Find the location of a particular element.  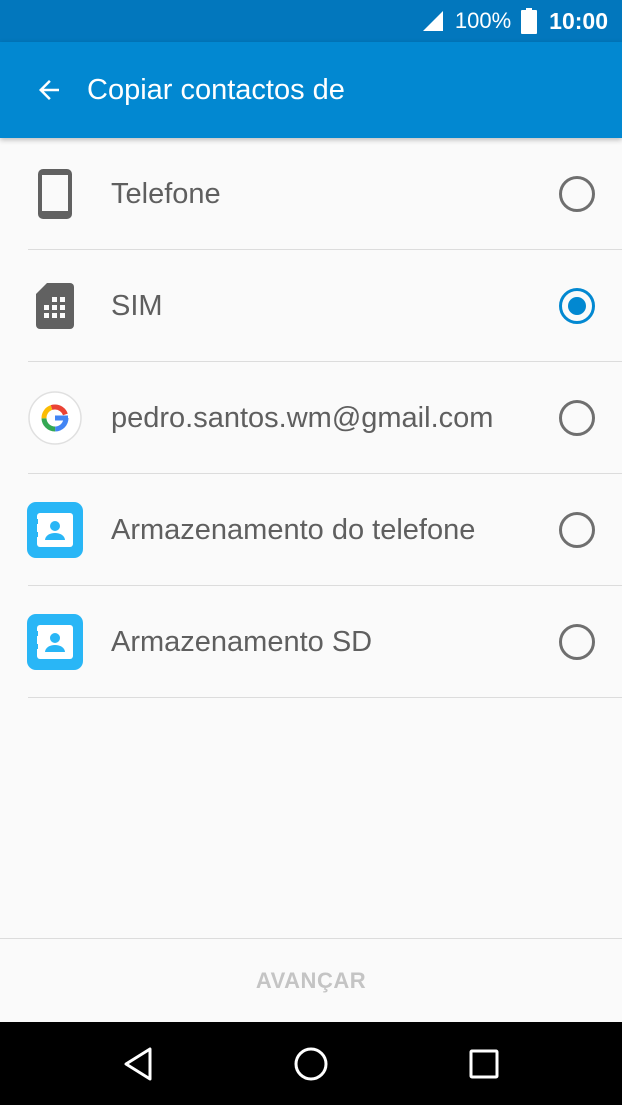

bottom-action-bar: AVANÇAR is located at coordinates (311, 980).